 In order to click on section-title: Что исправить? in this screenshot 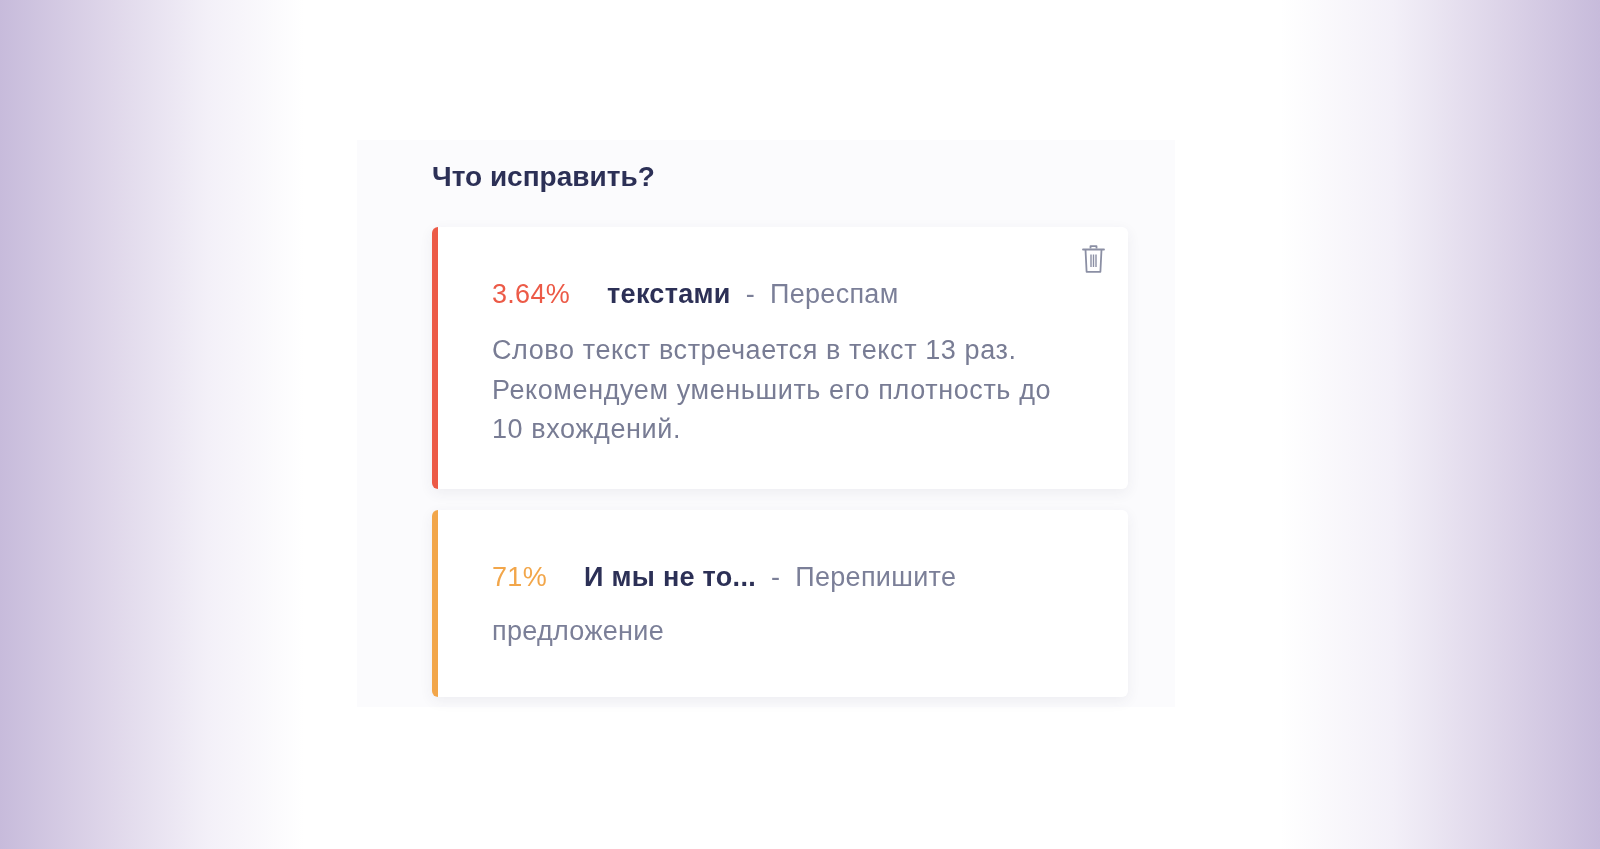, I will do `click(543, 177)`.